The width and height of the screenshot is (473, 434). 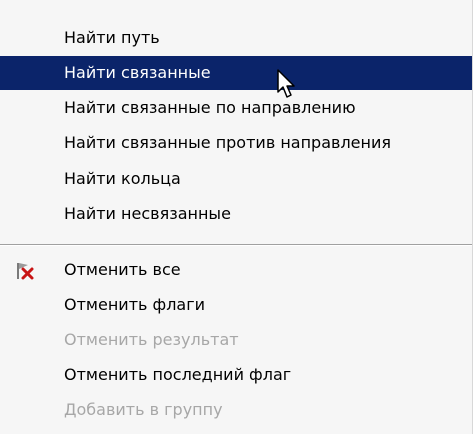 I want to click on menu-item-label: Найти кольца, so click(x=122, y=178).